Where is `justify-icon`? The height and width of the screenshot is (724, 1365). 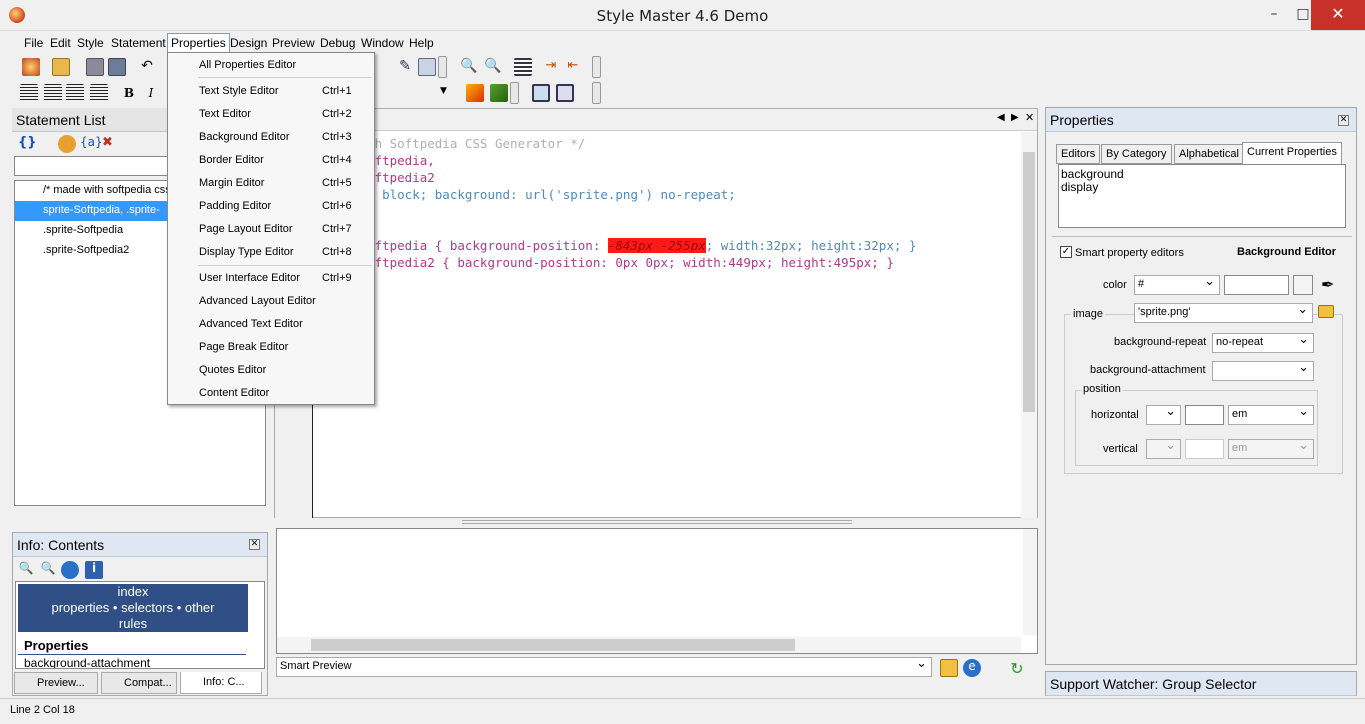
justify-icon is located at coordinates (99, 93).